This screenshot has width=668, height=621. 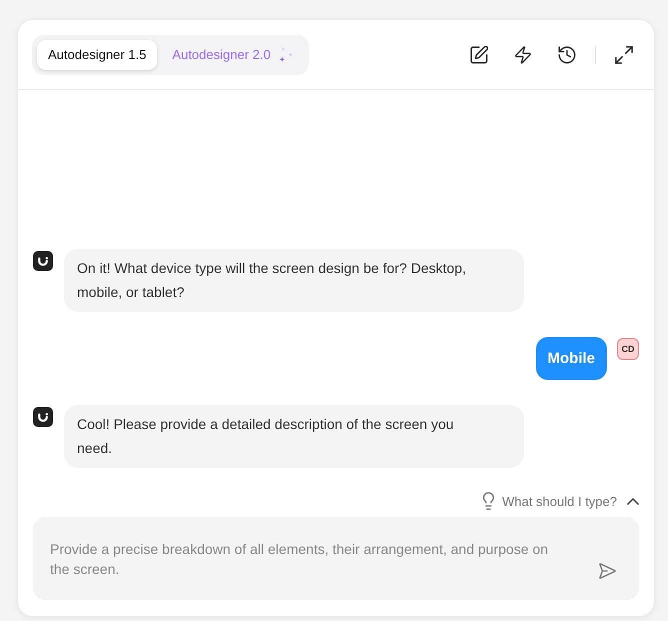 I want to click on edit-icon, so click(x=479, y=55).